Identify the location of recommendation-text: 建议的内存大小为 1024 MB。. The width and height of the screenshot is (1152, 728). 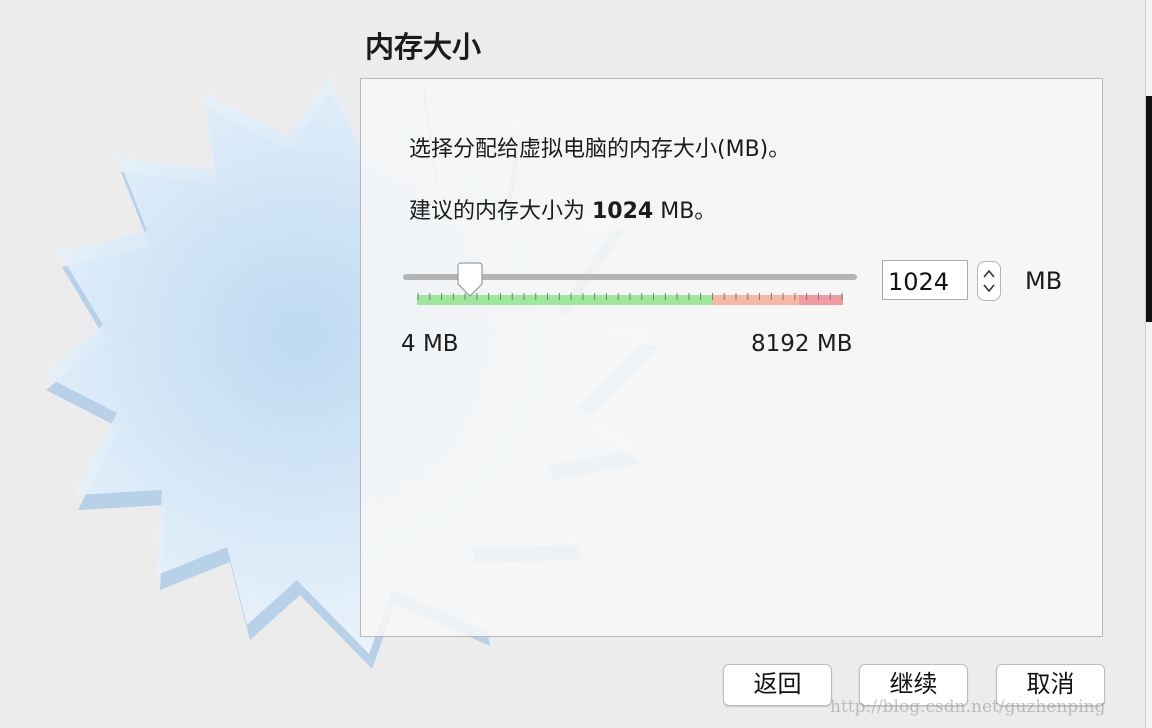
(562, 209).